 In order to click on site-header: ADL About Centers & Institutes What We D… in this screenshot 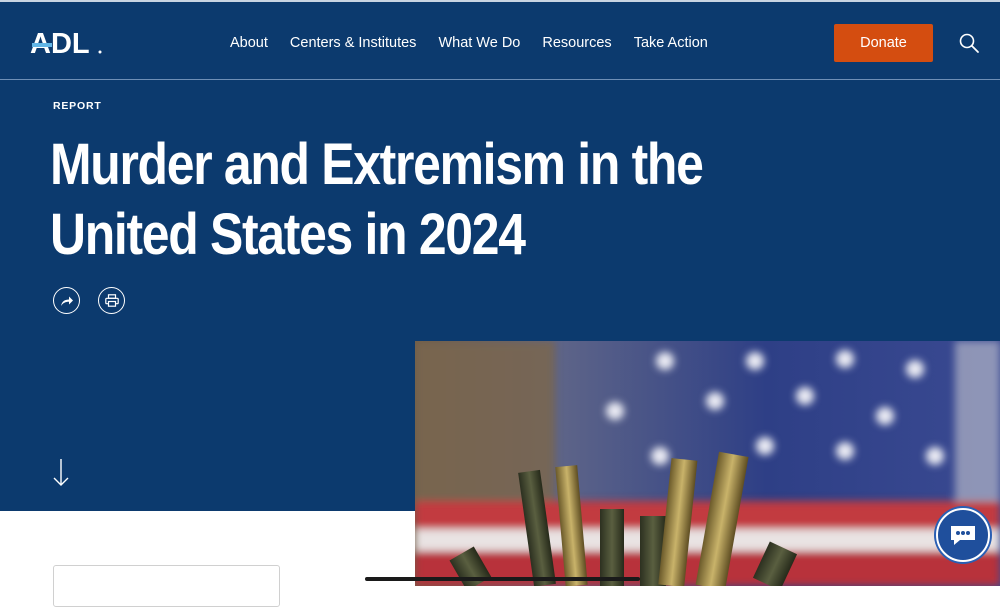, I will do `click(500, 40)`.